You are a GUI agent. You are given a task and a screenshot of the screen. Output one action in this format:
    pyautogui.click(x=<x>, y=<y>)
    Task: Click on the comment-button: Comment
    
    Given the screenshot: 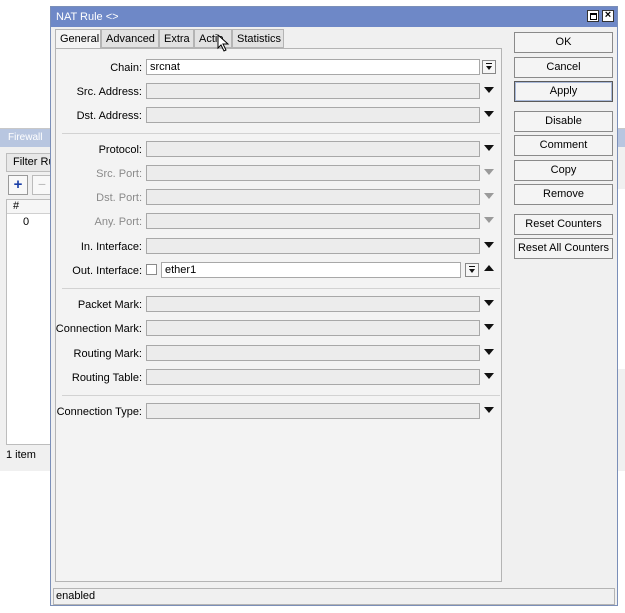 What is the action you would take?
    pyautogui.click(x=563, y=145)
    